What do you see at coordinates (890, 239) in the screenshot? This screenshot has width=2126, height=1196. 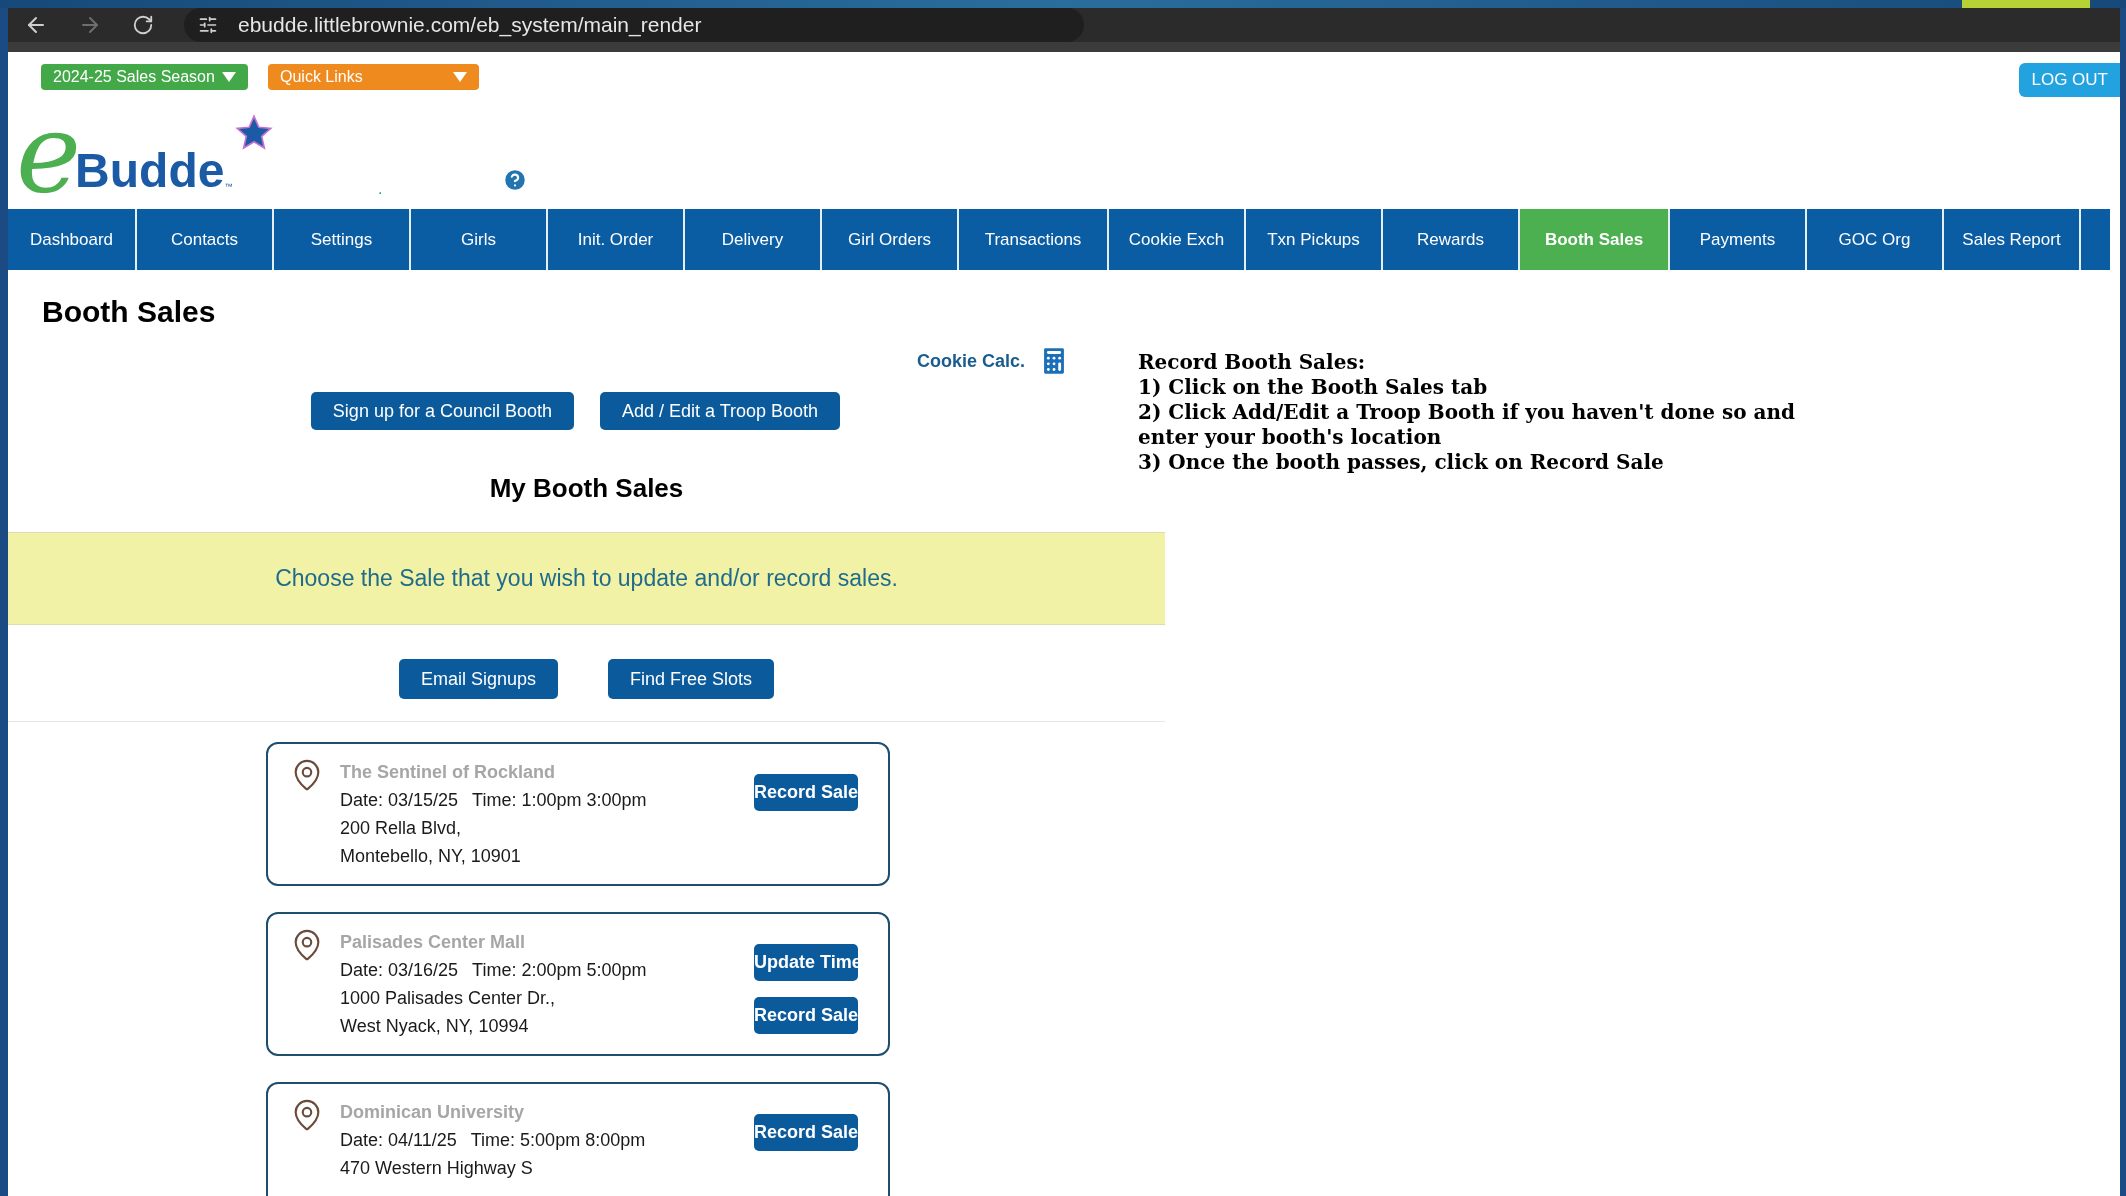 I see `nav-tab: Girl Orders` at bounding box center [890, 239].